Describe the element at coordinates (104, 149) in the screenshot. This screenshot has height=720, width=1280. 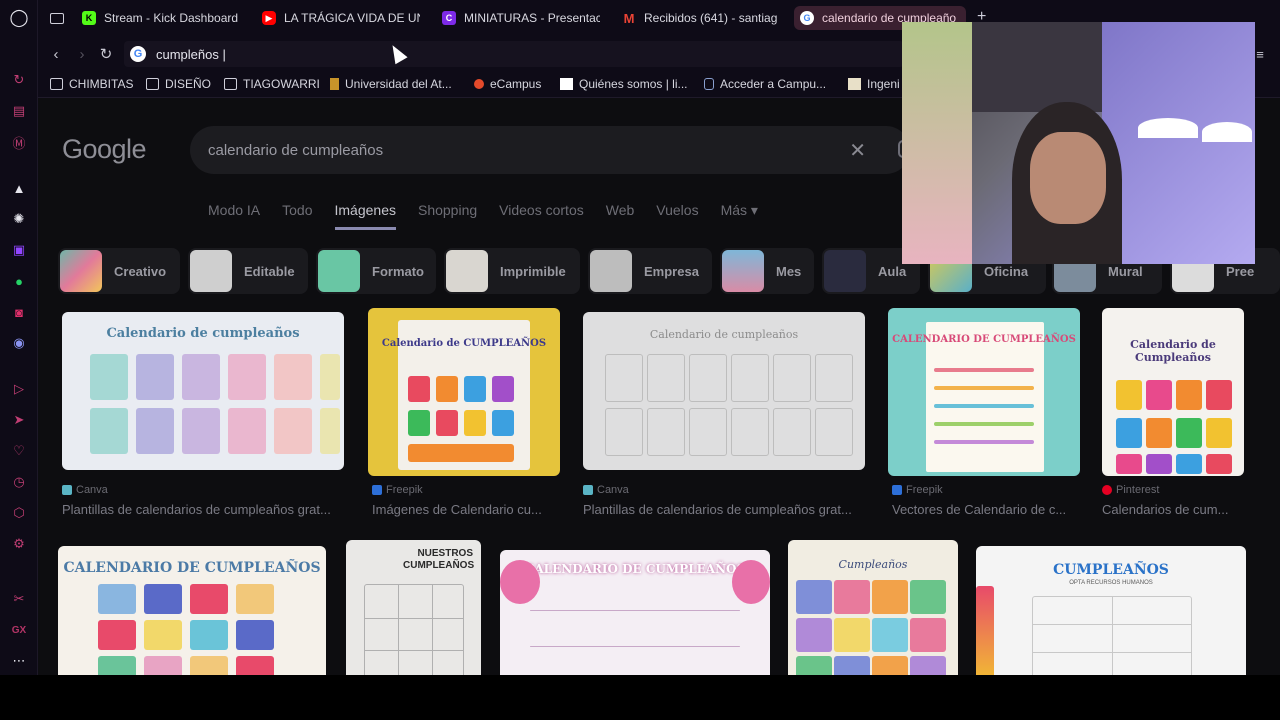
I see `google-logo: Google` at that location.